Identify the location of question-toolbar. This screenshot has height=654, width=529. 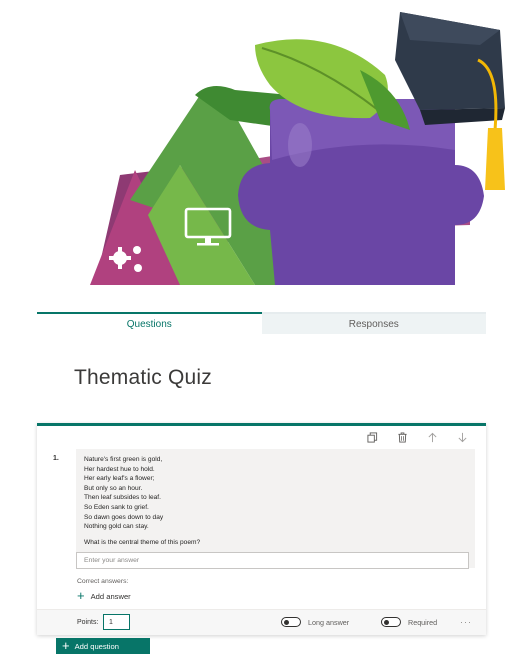
(417, 437).